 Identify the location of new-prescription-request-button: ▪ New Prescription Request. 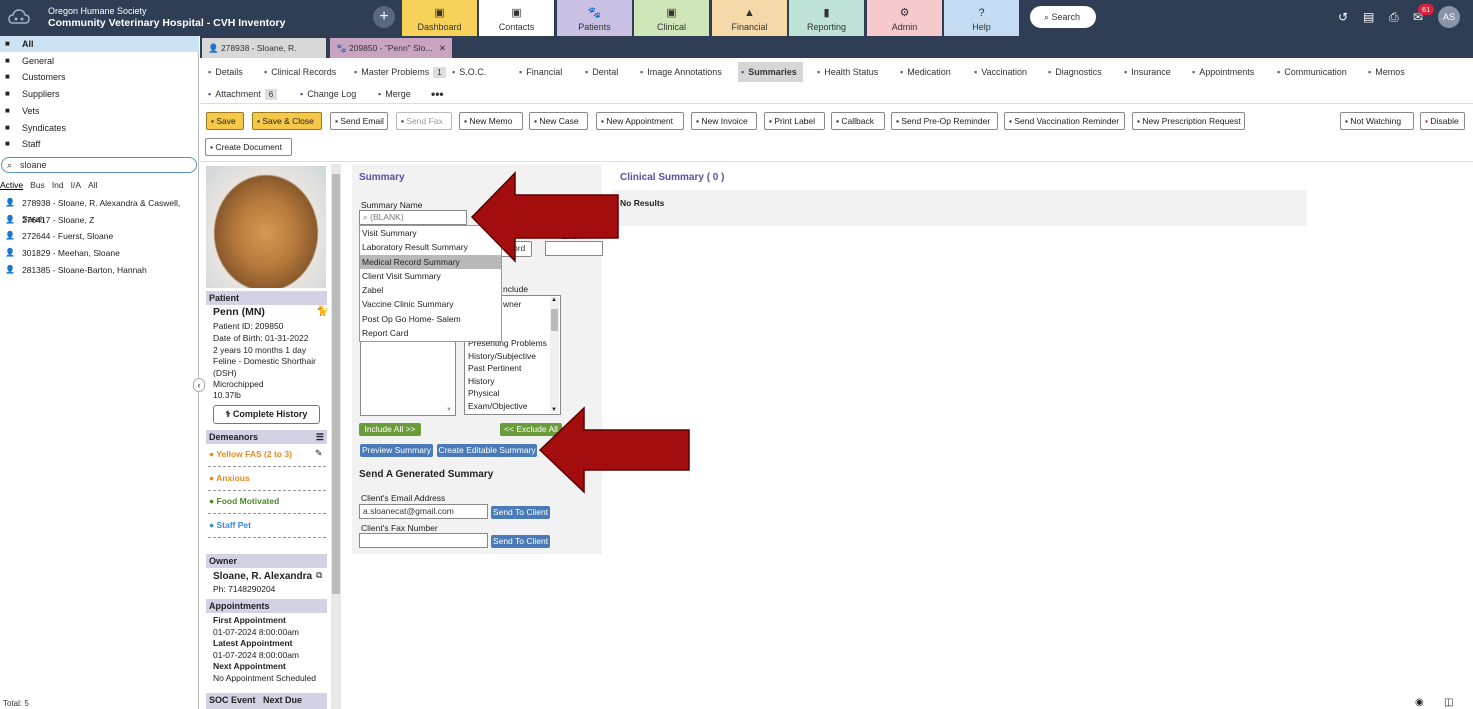
(1188, 121).